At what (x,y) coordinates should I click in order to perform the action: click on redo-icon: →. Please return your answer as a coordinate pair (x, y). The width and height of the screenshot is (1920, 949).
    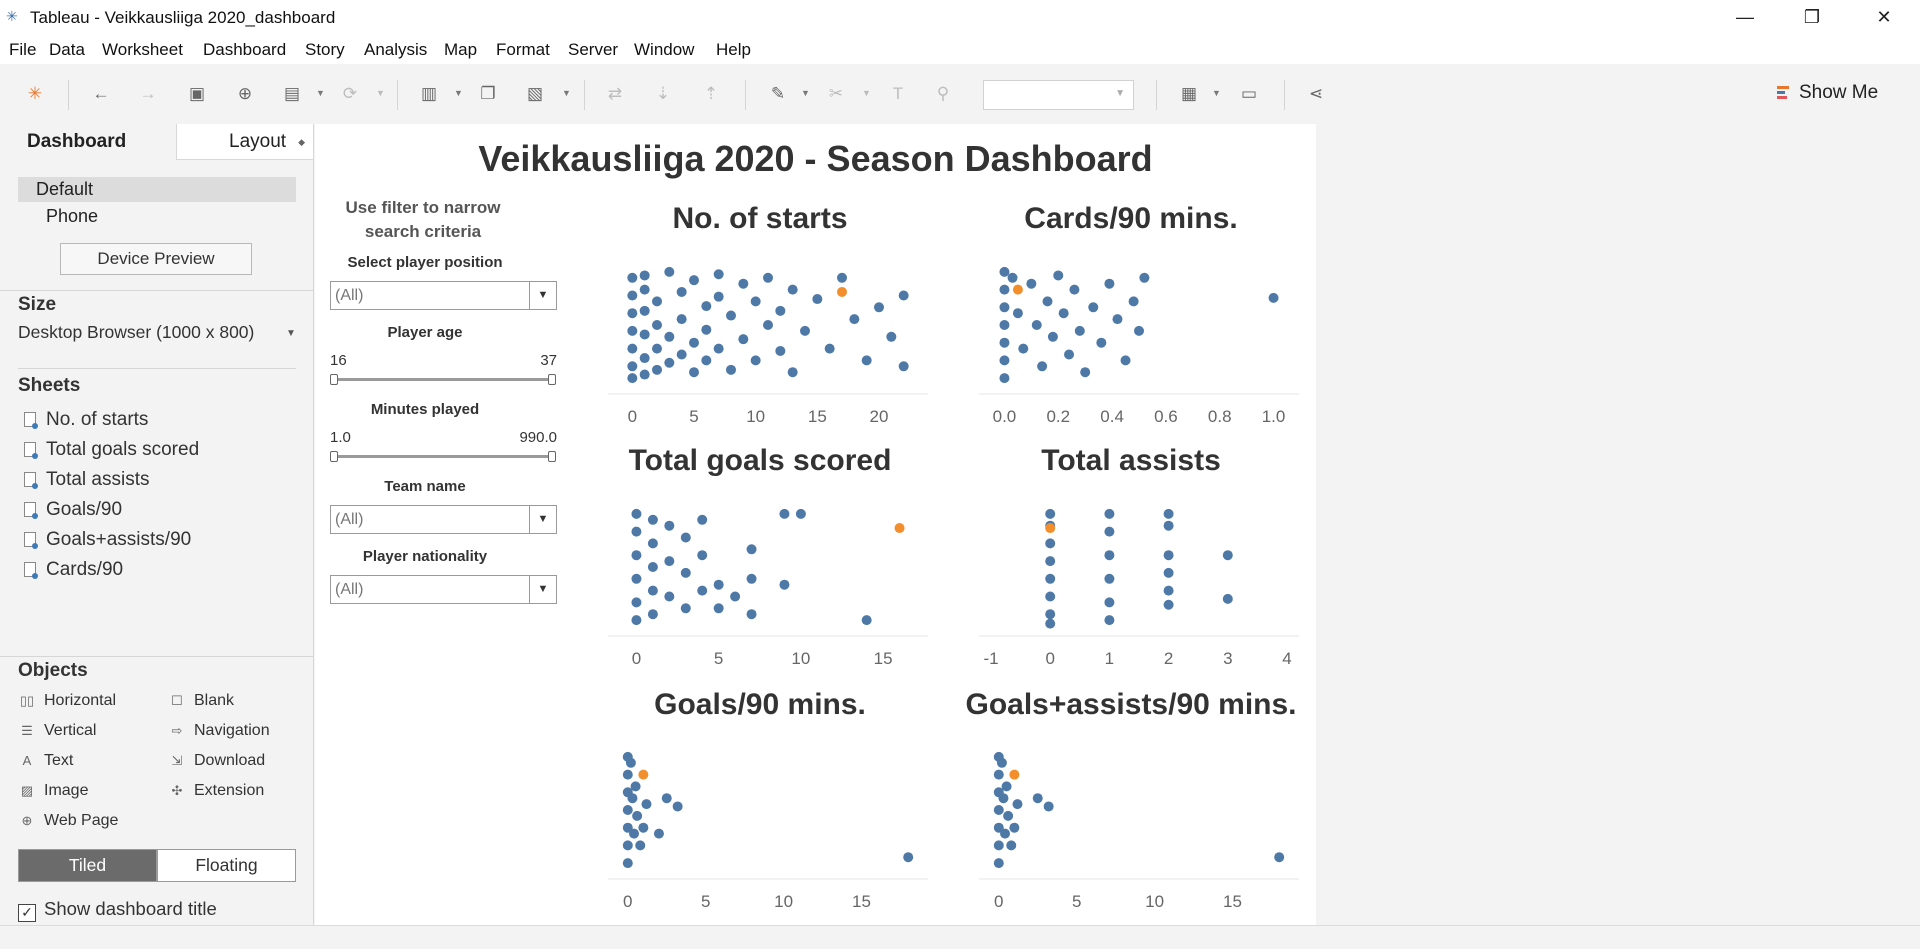
    Looking at the image, I should click on (148, 94).